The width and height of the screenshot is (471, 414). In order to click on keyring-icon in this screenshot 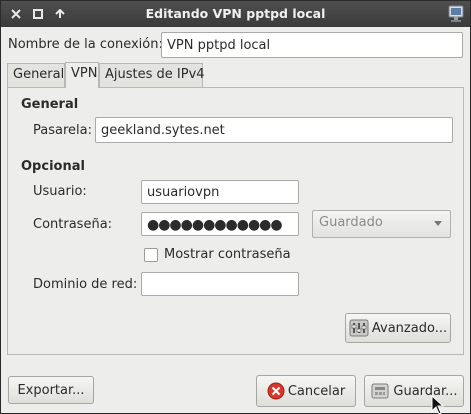, I will do `click(380, 391)`.